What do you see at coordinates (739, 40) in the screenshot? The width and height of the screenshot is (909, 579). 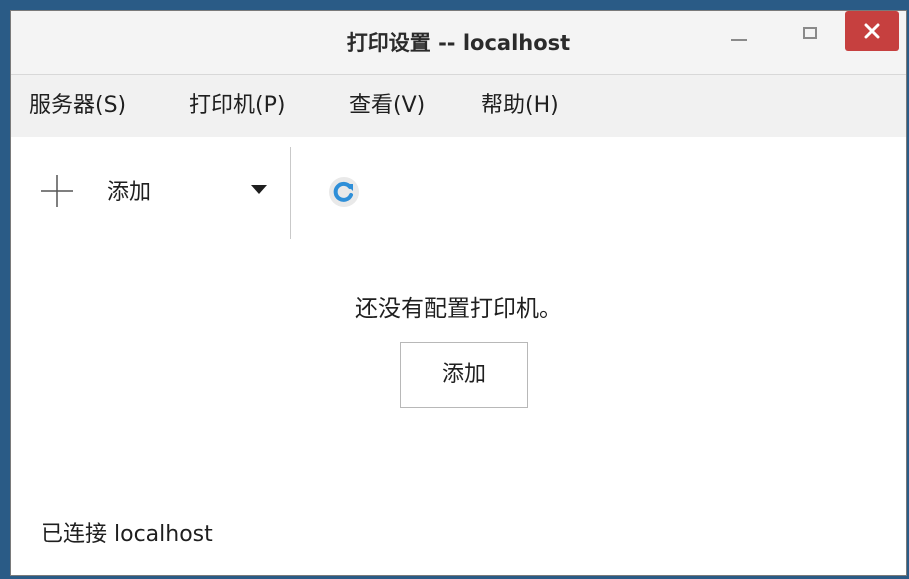 I see `minimize-icon` at bounding box center [739, 40].